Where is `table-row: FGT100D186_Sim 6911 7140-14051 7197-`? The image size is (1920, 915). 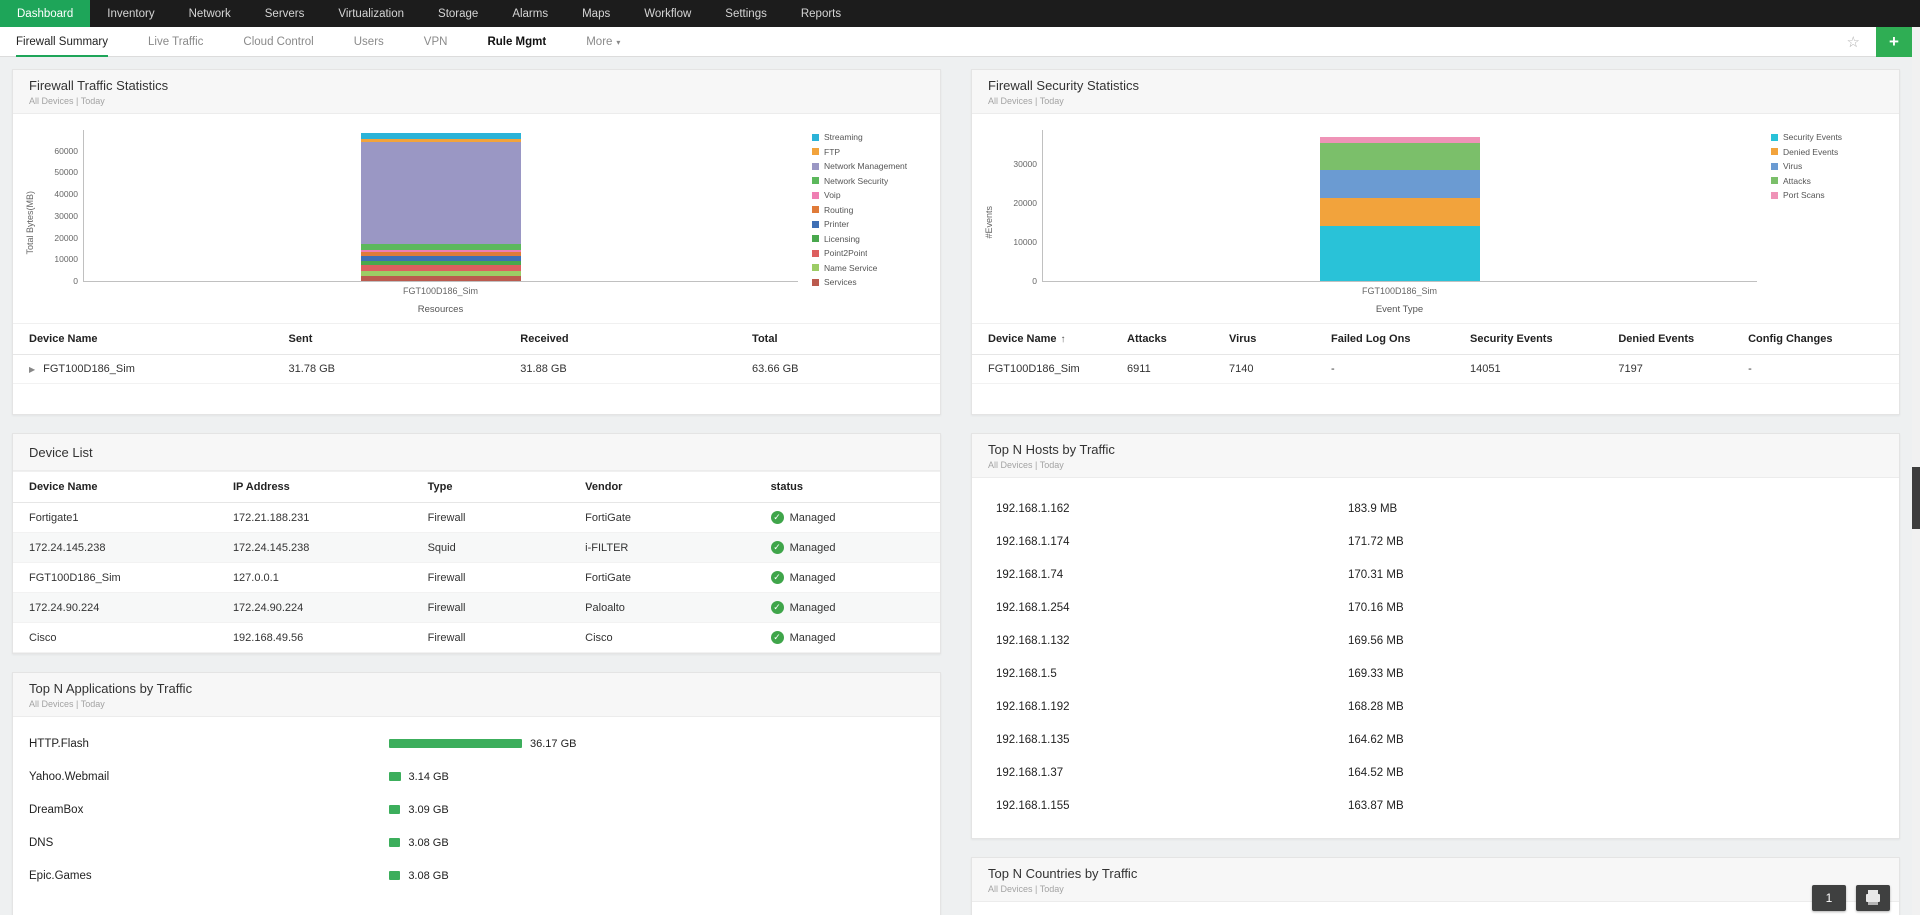
table-row: FGT100D186_Sim 6911 7140-14051 7197- is located at coordinates (1435, 369).